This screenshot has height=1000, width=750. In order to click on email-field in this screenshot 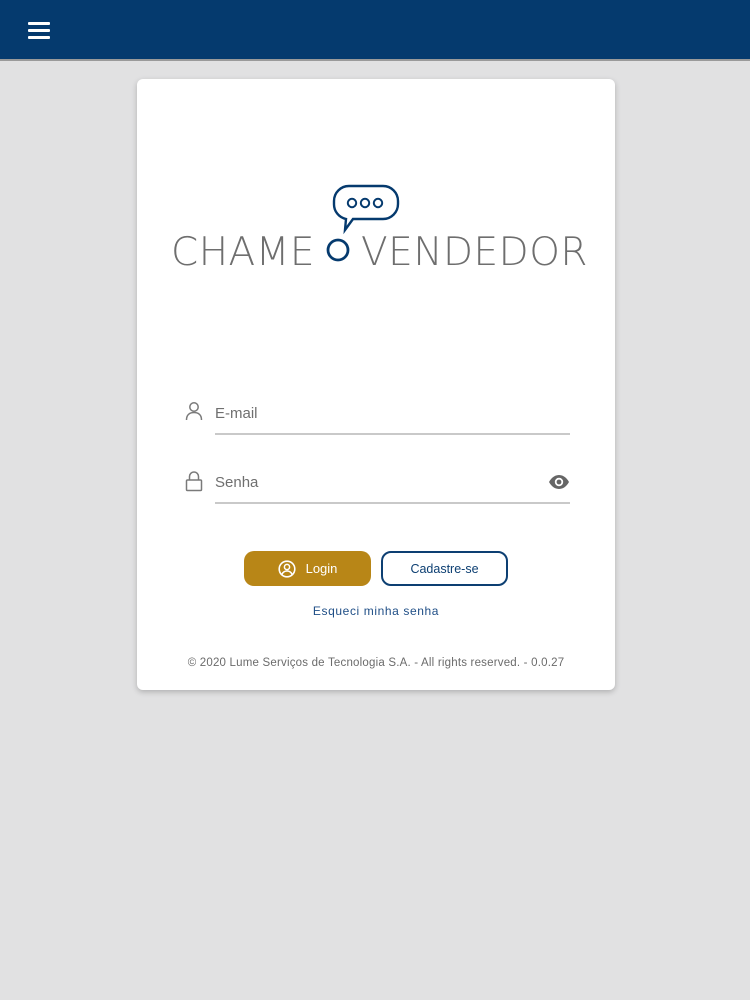, I will do `click(377, 415)`.